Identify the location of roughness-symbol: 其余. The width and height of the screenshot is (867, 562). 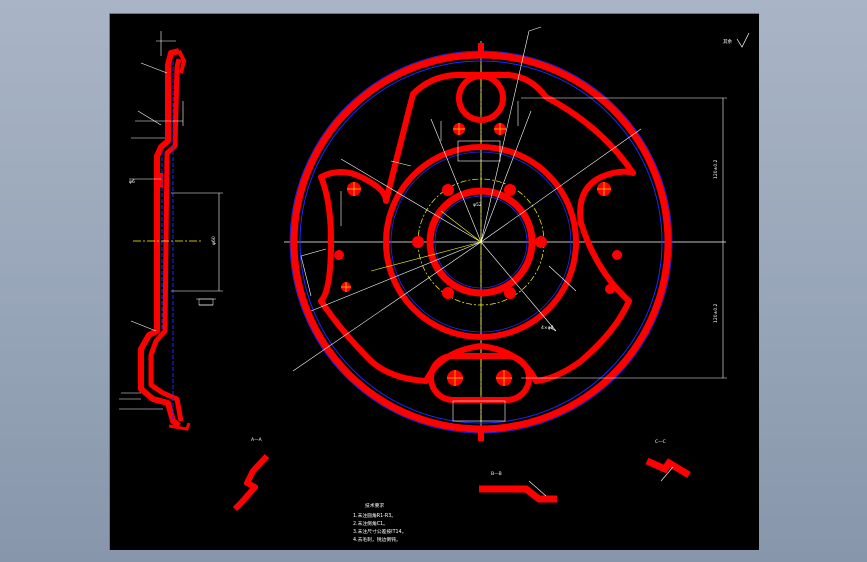
(736, 40).